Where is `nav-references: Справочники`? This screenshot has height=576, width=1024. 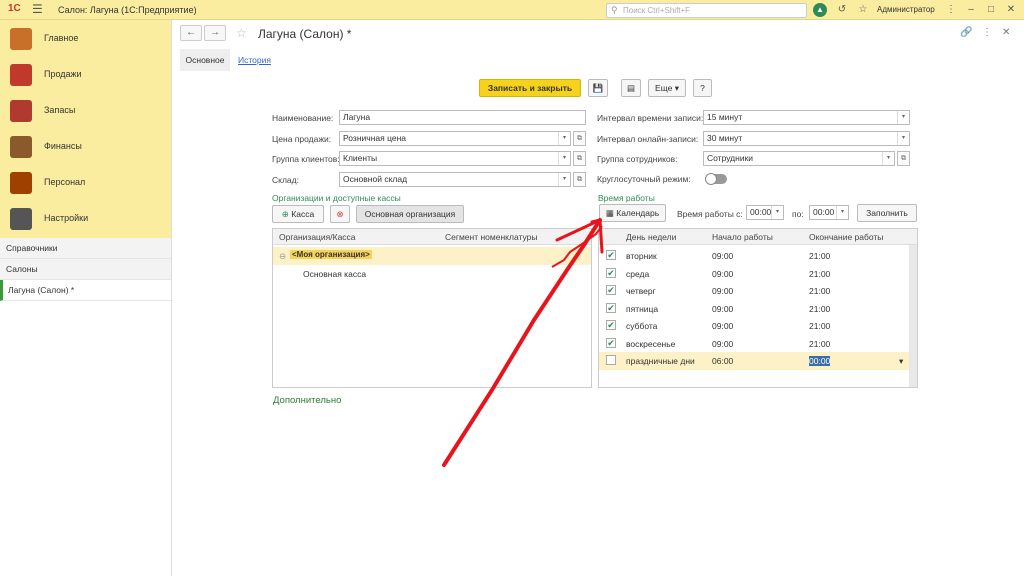 nav-references: Справочники is located at coordinates (85, 248).